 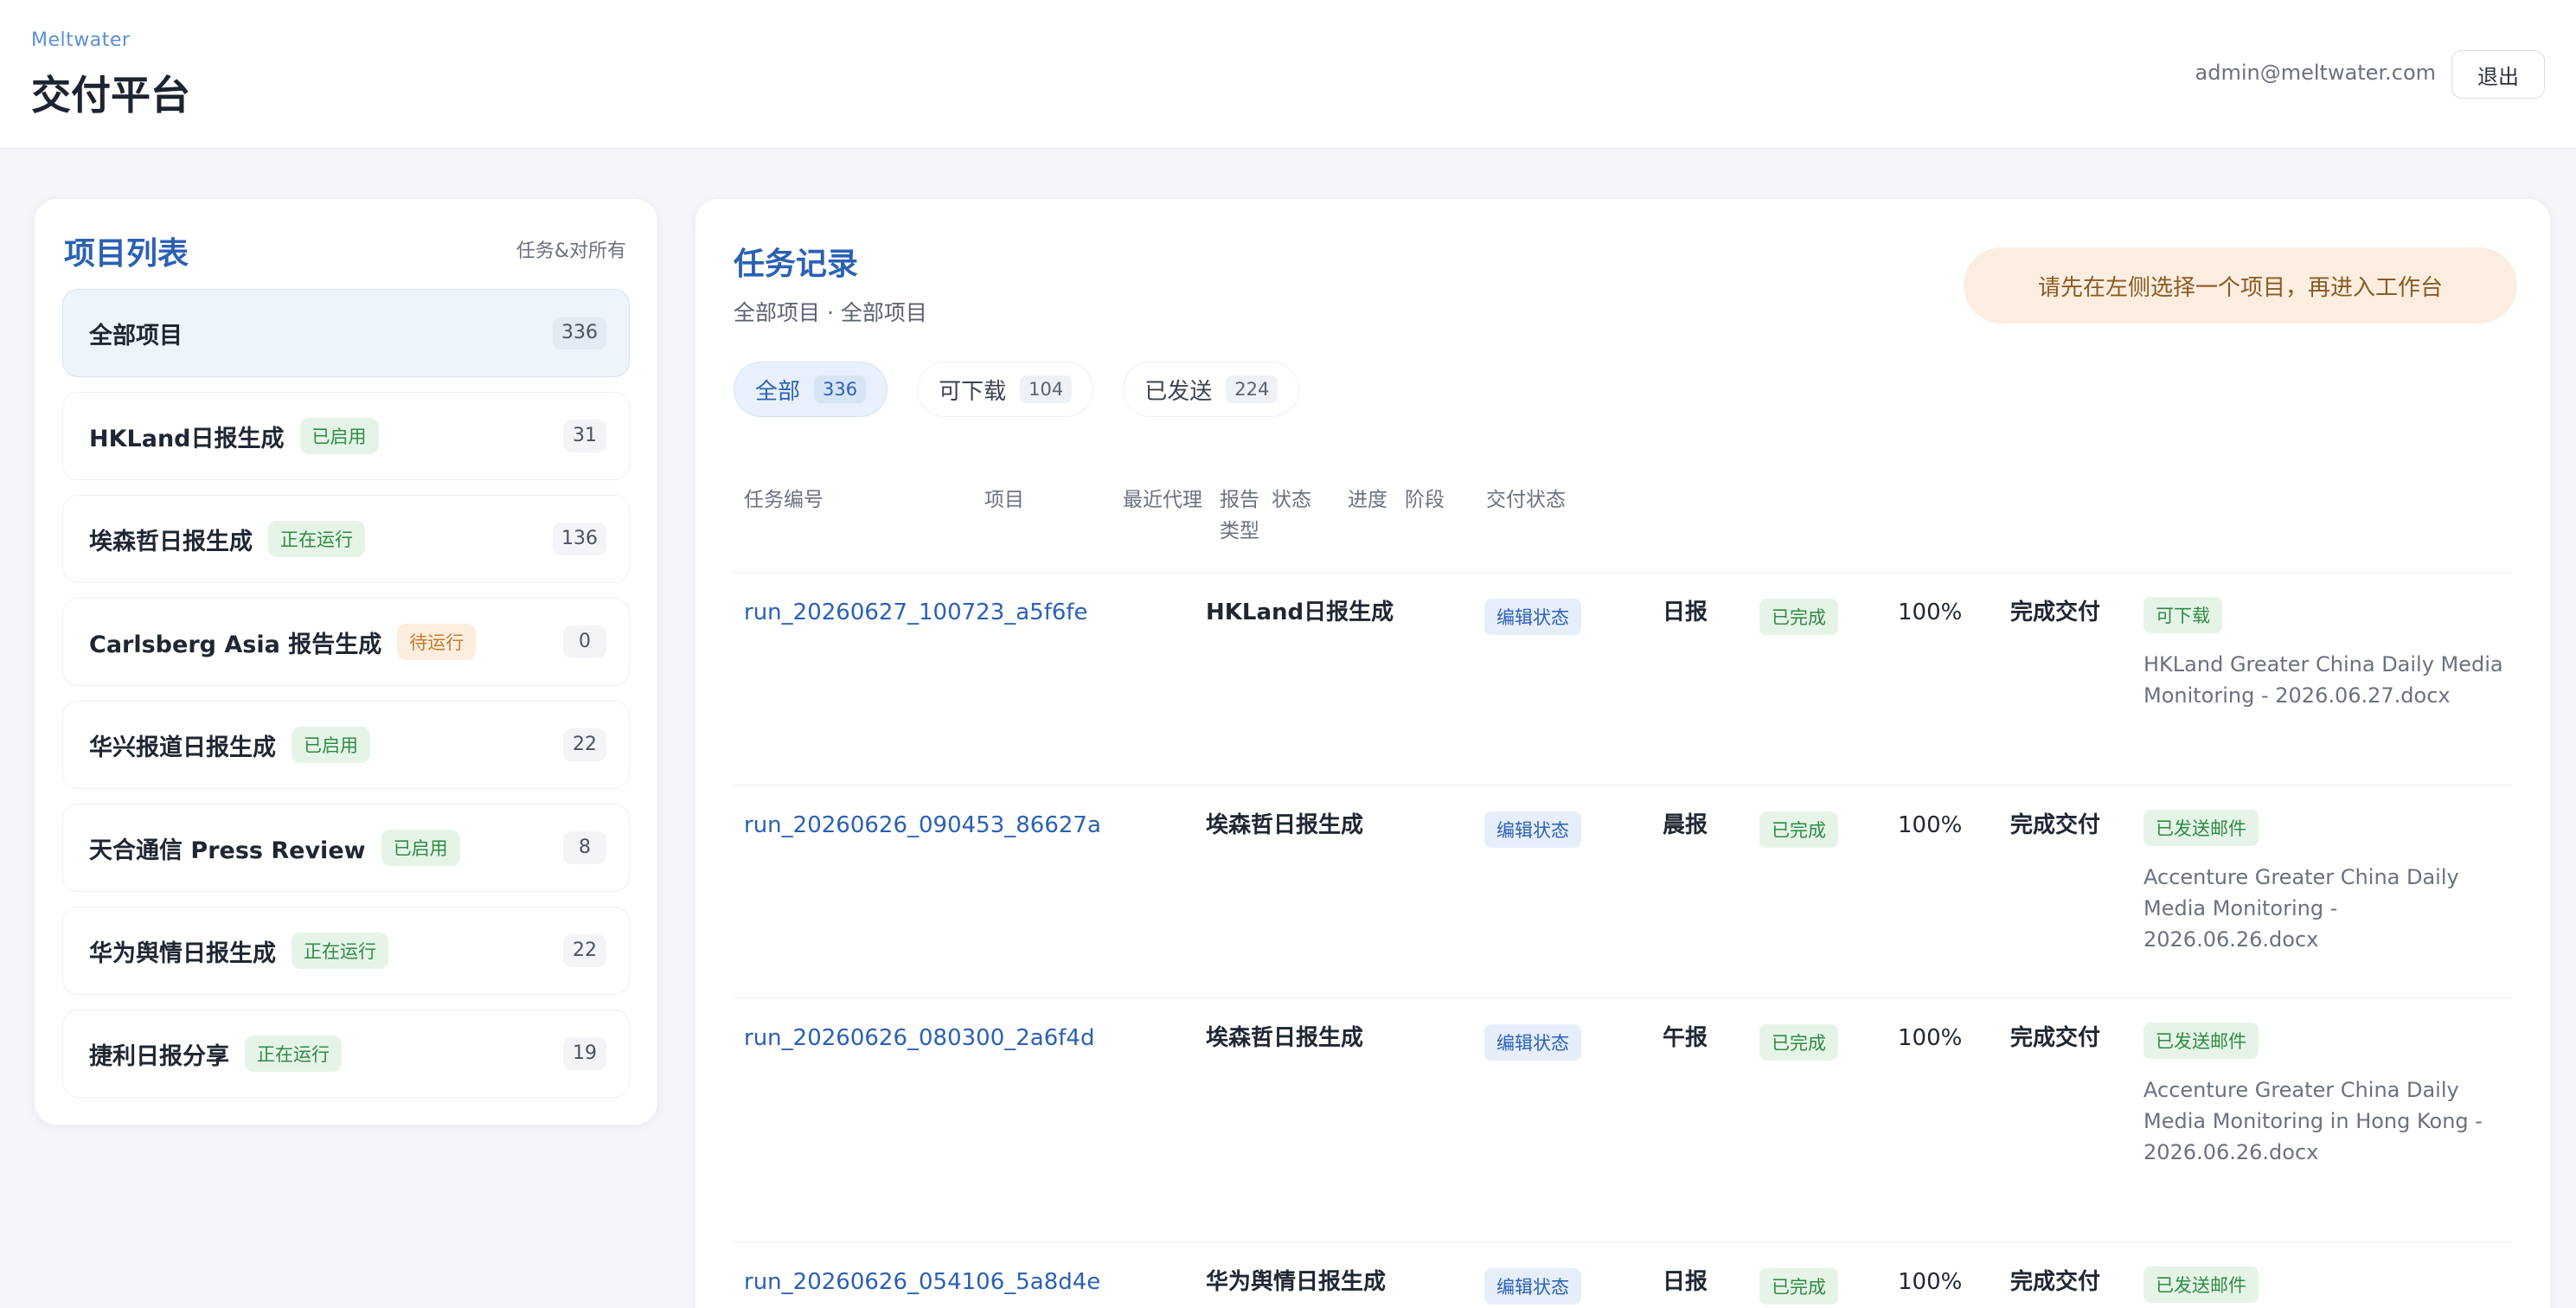 I want to click on column-header: 阶段, so click(x=1425, y=500).